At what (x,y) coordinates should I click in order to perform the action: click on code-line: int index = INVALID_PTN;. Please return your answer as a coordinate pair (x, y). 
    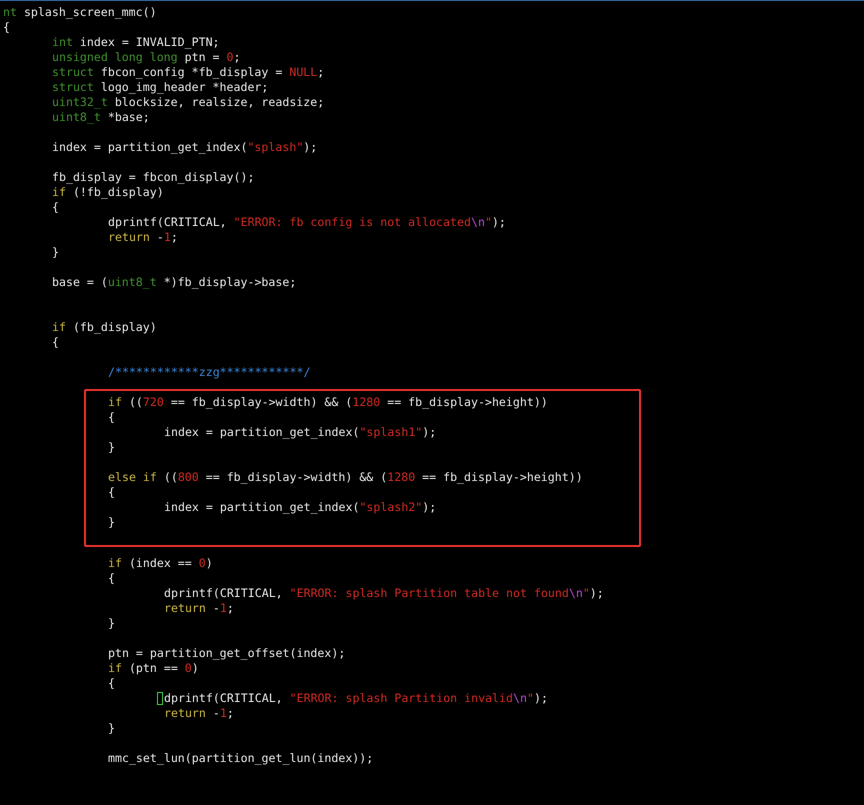
    Looking at the image, I should click on (136, 42).